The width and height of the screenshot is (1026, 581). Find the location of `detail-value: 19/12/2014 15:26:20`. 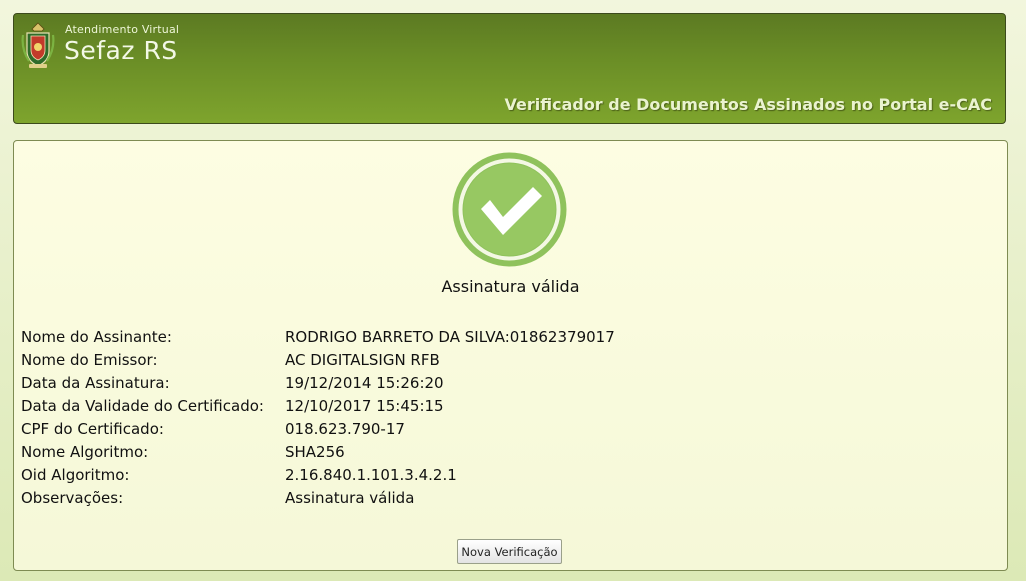

detail-value: 19/12/2014 15:26:20 is located at coordinates (364, 383).